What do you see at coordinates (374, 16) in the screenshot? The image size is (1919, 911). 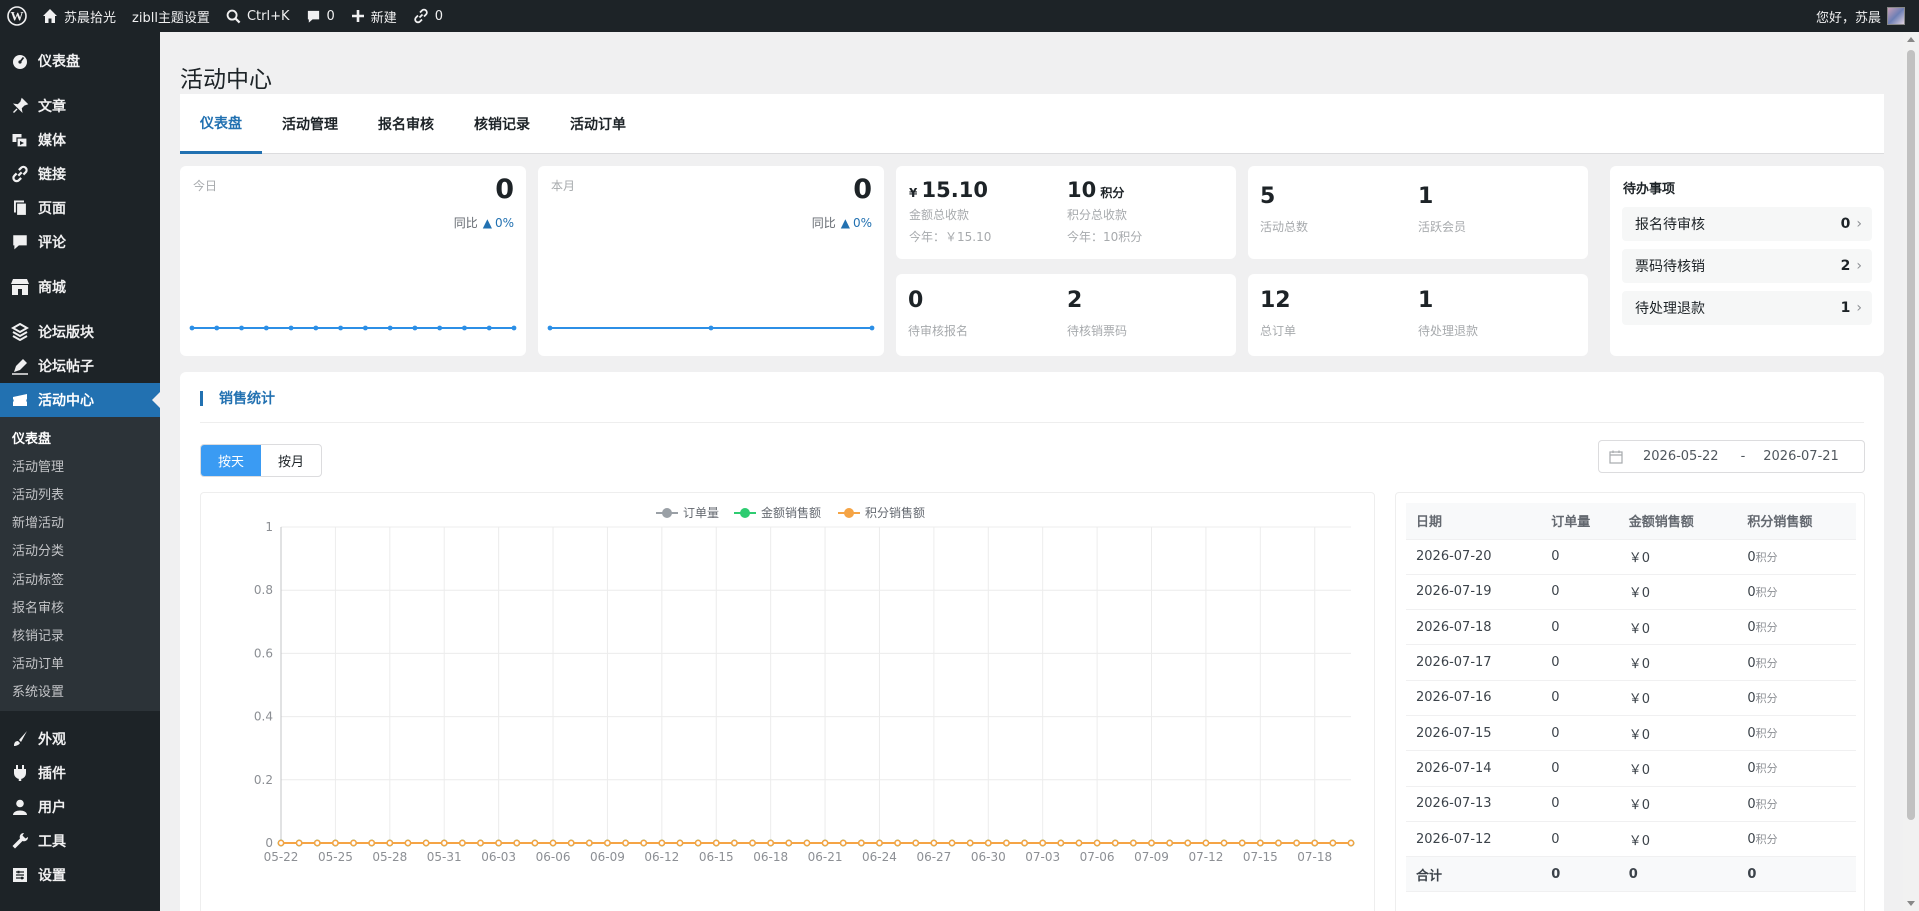 I see `new-content-link: 新建` at bounding box center [374, 16].